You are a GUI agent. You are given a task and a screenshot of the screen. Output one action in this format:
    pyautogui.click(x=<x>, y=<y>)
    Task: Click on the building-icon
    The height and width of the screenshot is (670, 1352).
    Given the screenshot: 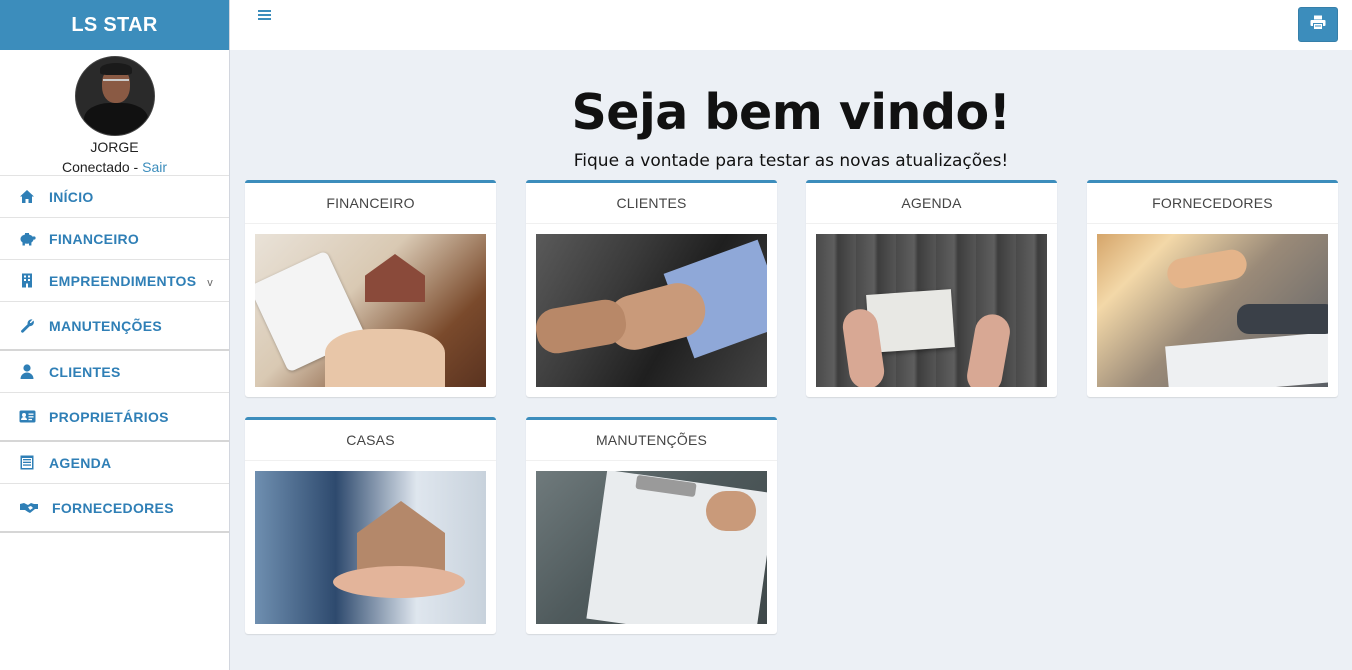 What is the action you would take?
    pyautogui.click(x=27, y=281)
    